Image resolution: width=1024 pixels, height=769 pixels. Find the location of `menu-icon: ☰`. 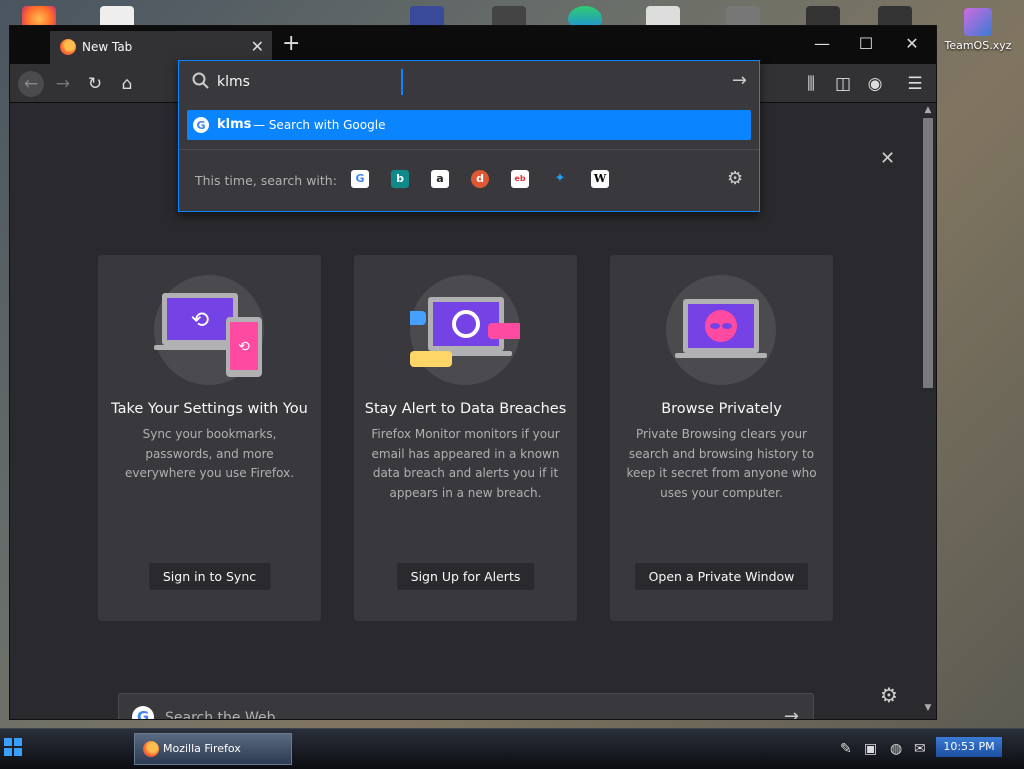

menu-icon: ☰ is located at coordinates (915, 84).